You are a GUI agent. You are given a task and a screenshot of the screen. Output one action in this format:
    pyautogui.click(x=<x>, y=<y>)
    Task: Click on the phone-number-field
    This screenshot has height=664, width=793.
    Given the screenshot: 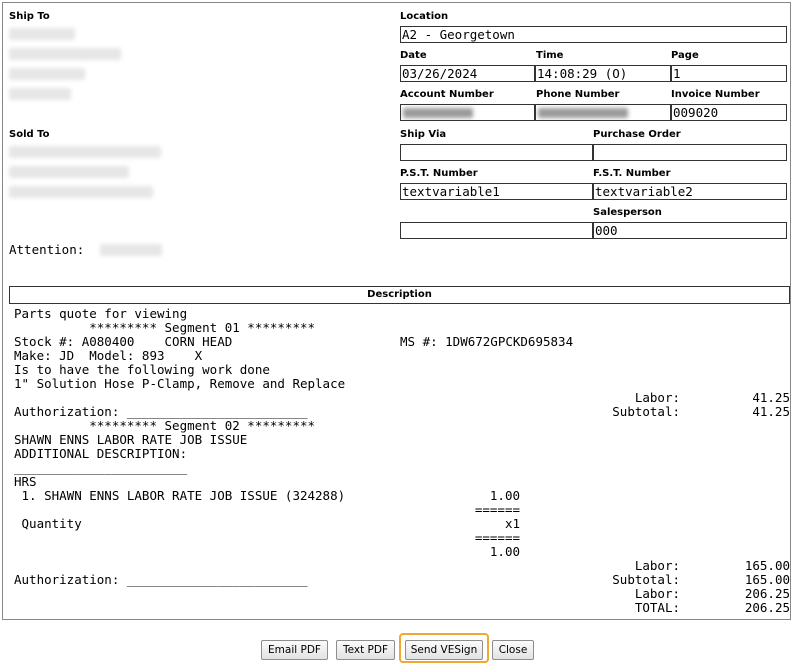 What is the action you would take?
    pyautogui.click(x=603, y=112)
    